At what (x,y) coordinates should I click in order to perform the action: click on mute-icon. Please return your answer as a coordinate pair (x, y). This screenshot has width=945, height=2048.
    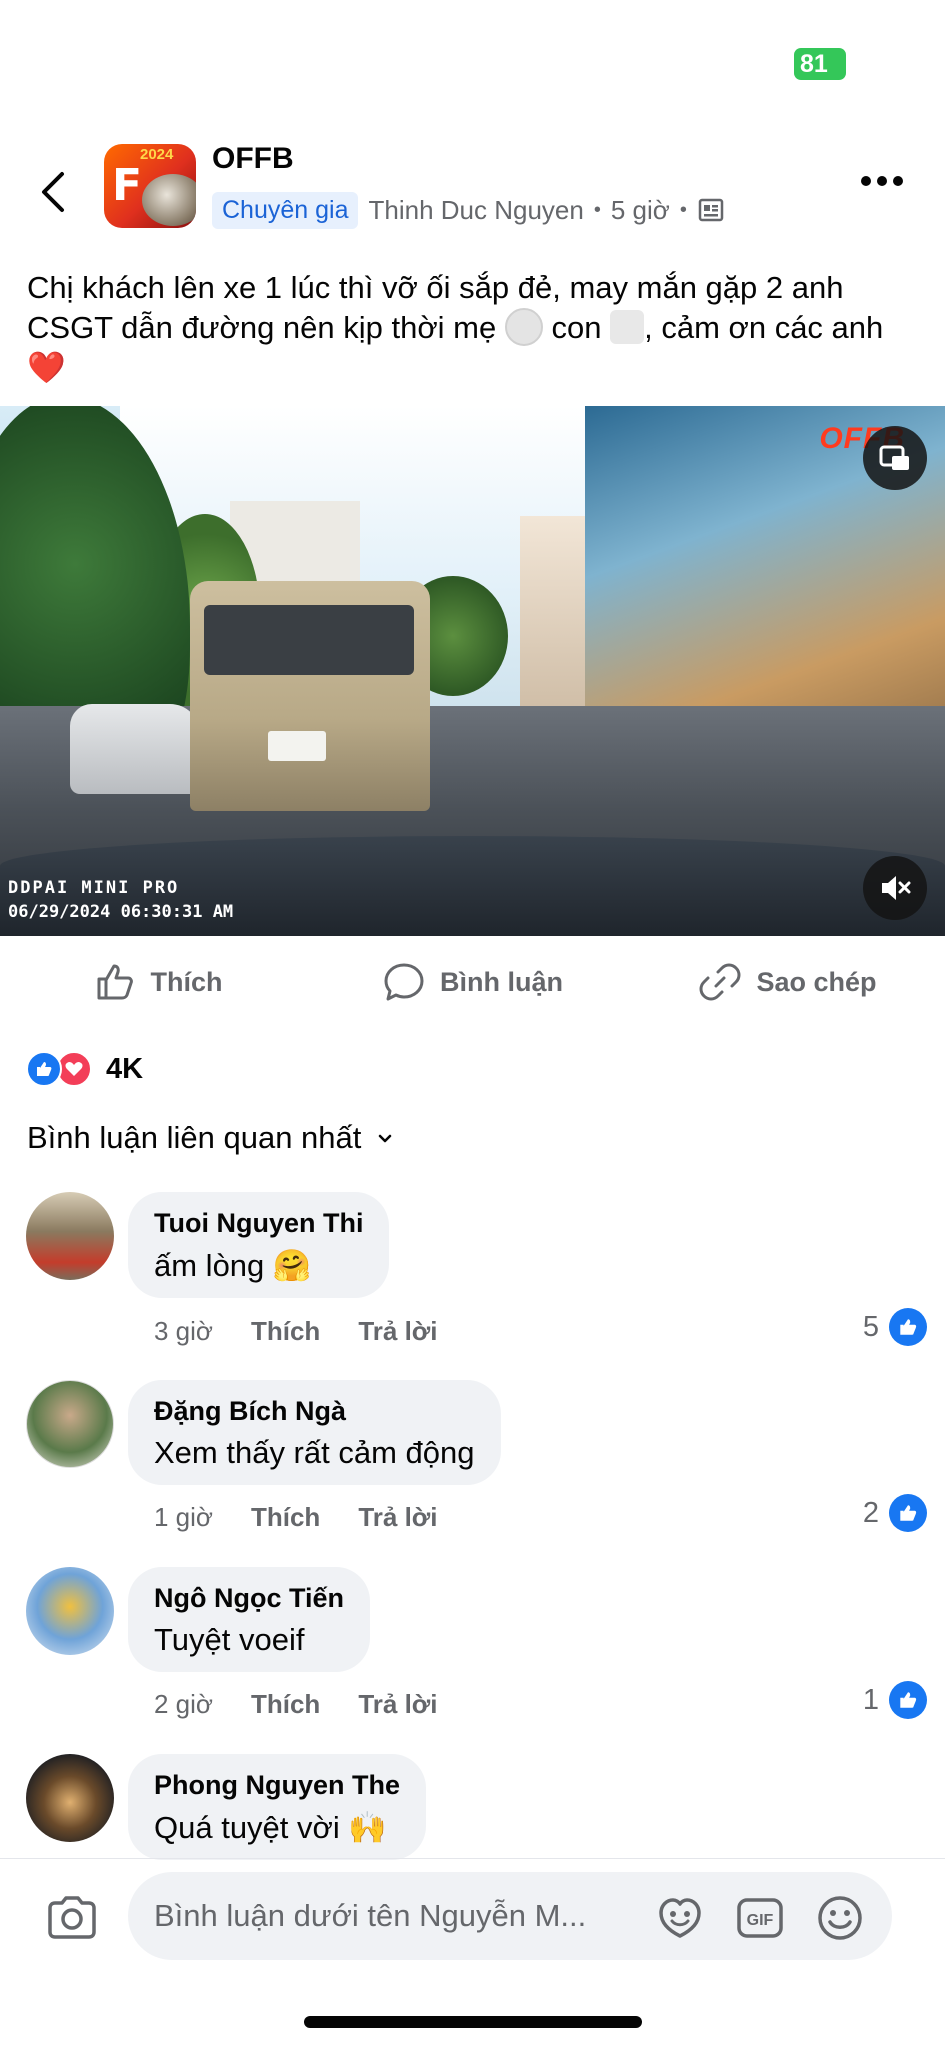
    Looking at the image, I should click on (896, 888).